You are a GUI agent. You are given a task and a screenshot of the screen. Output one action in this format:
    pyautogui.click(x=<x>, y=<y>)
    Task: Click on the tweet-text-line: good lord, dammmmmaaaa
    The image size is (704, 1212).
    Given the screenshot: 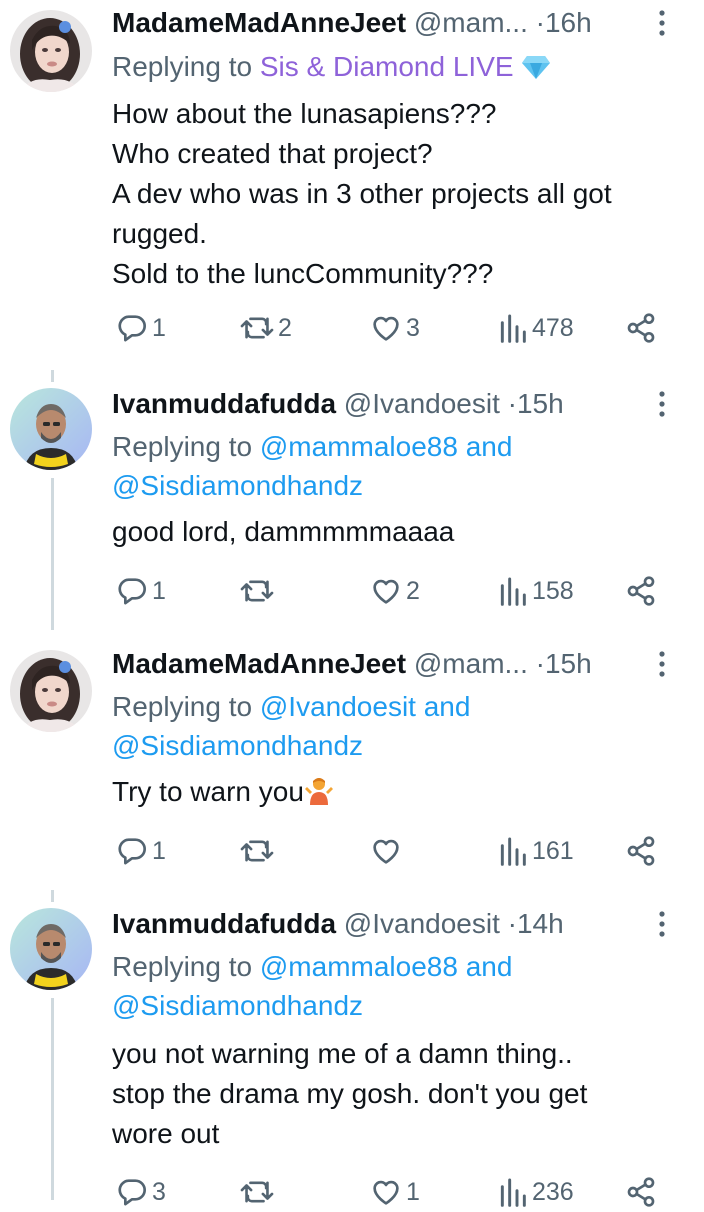 What is the action you would take?
    pyautogui.click(x=283, y=531)
    